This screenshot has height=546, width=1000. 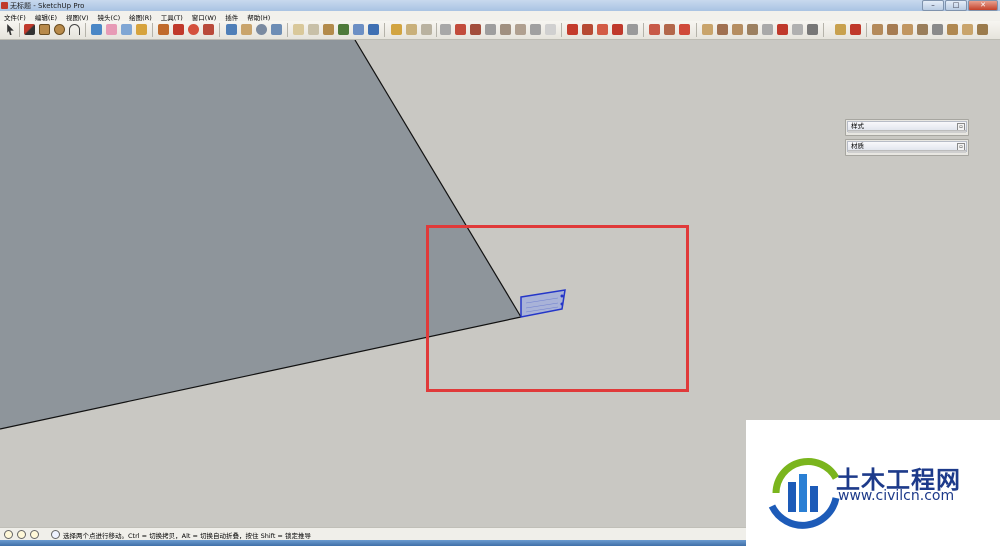 What do you see at coordinates (550, 29) in the screenshot?
I see `wireframe-style-icon` at bounding box center [550, 29].